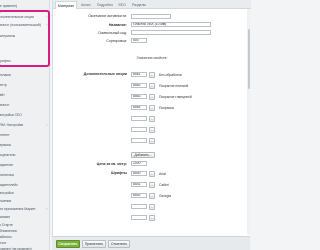  Describe the element at coordinates (139, 107) in the screenshot. I see `option-id-field: 8564` at that location.